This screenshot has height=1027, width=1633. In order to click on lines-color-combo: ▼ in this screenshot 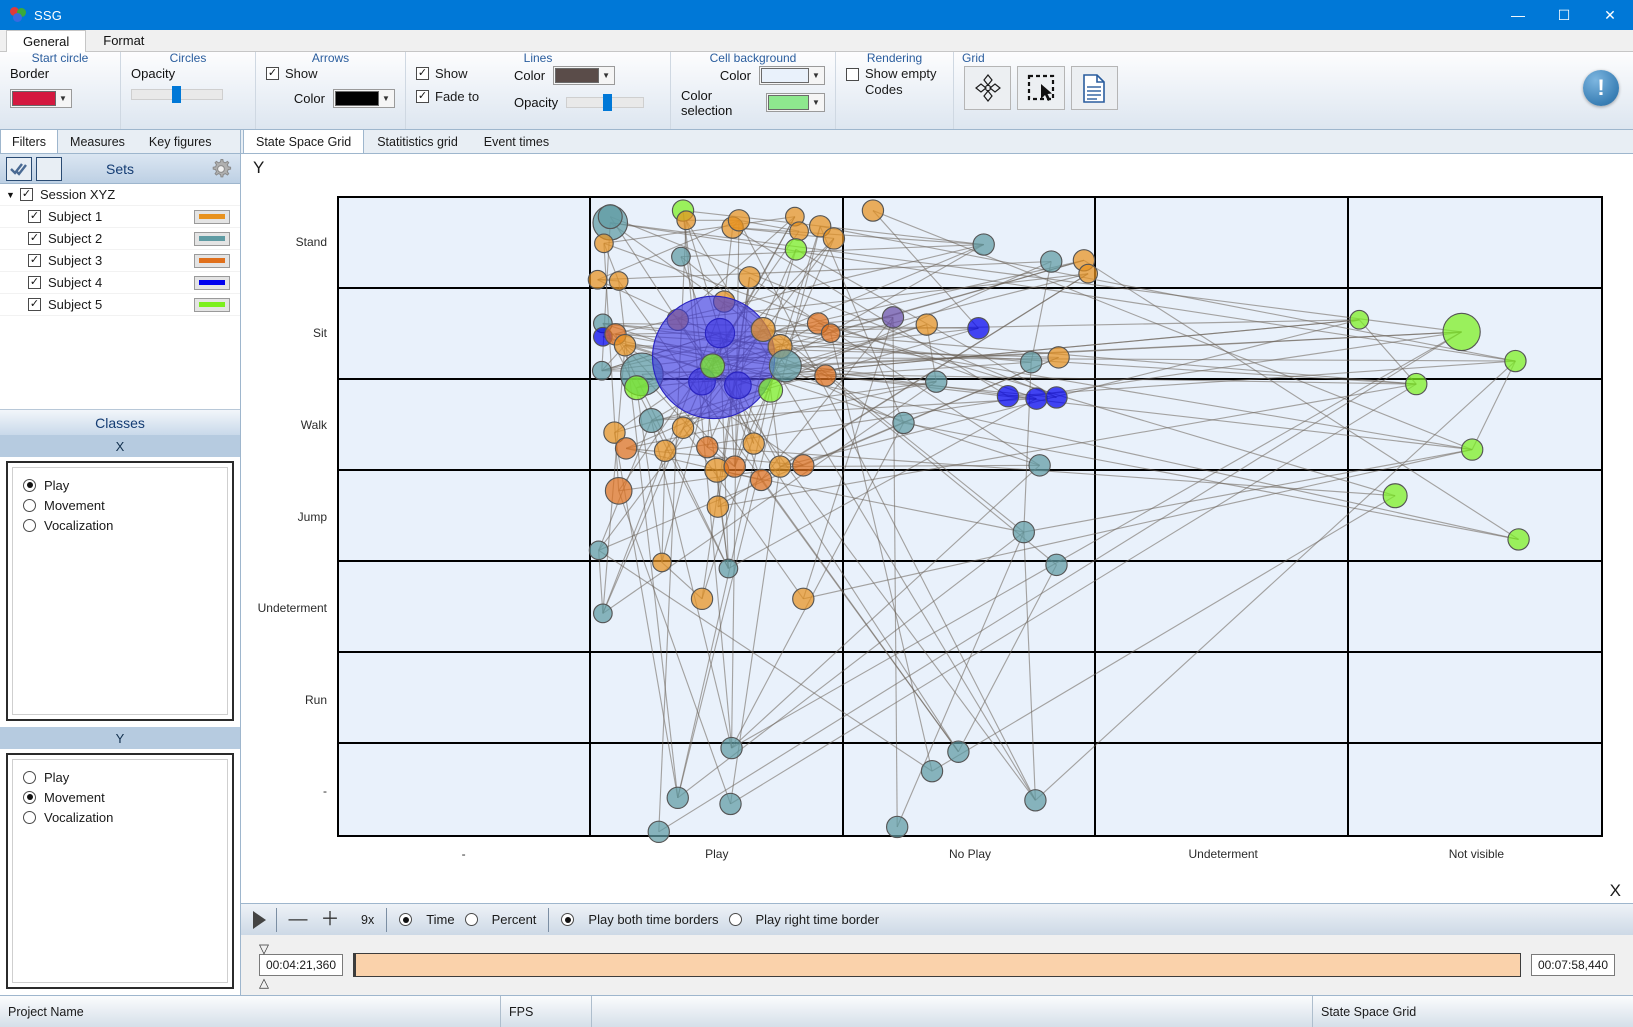, I will do `click(584, 75)`.